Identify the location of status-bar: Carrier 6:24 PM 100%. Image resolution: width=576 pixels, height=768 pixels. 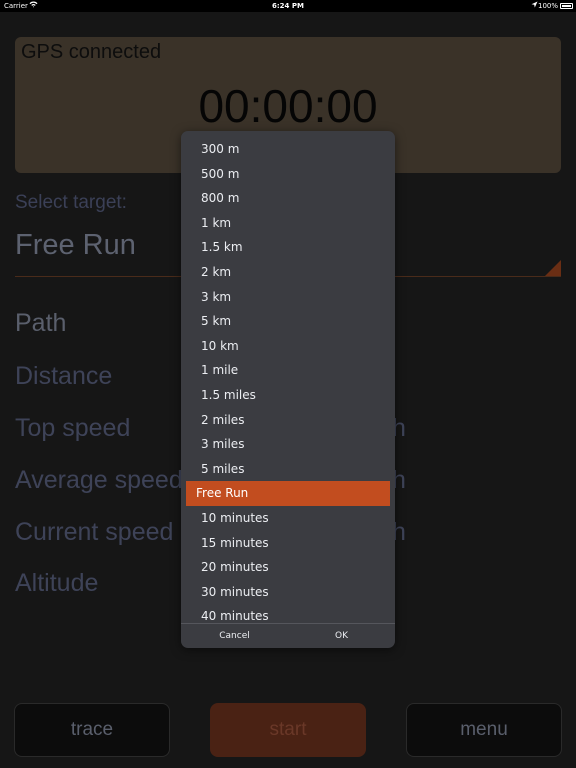
(288, 6).